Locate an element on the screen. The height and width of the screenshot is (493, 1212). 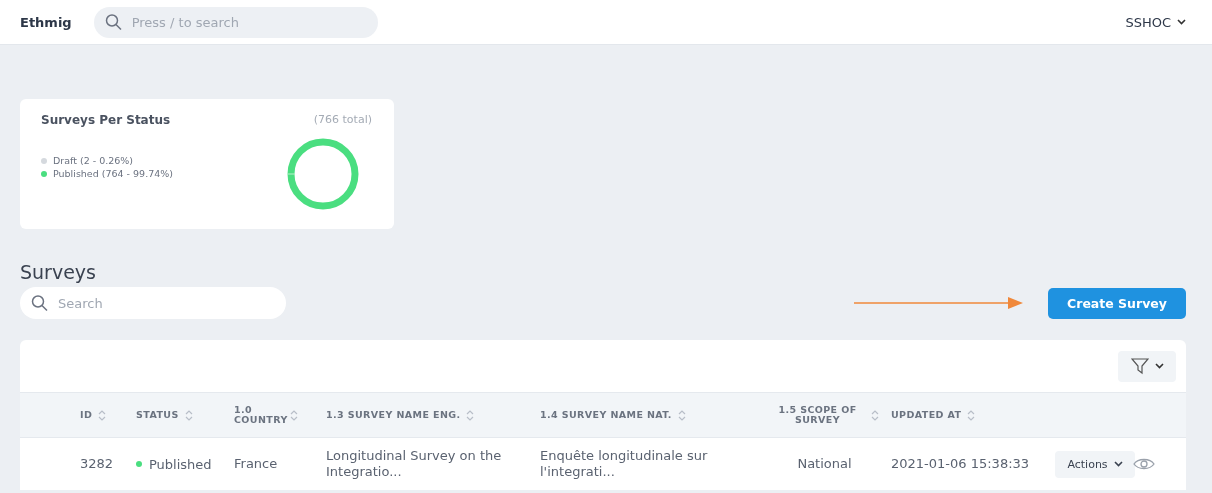
filter-icon is located at coordinates (1139, 366).